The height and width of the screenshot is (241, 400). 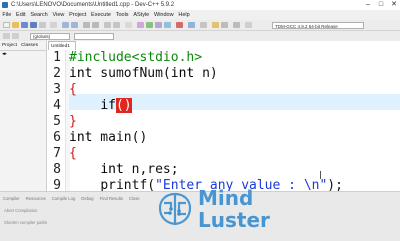 What do you see at coordinates (15, 36) in the screenshot?
I see `toggle-icon` at bounding box center [15, 36].